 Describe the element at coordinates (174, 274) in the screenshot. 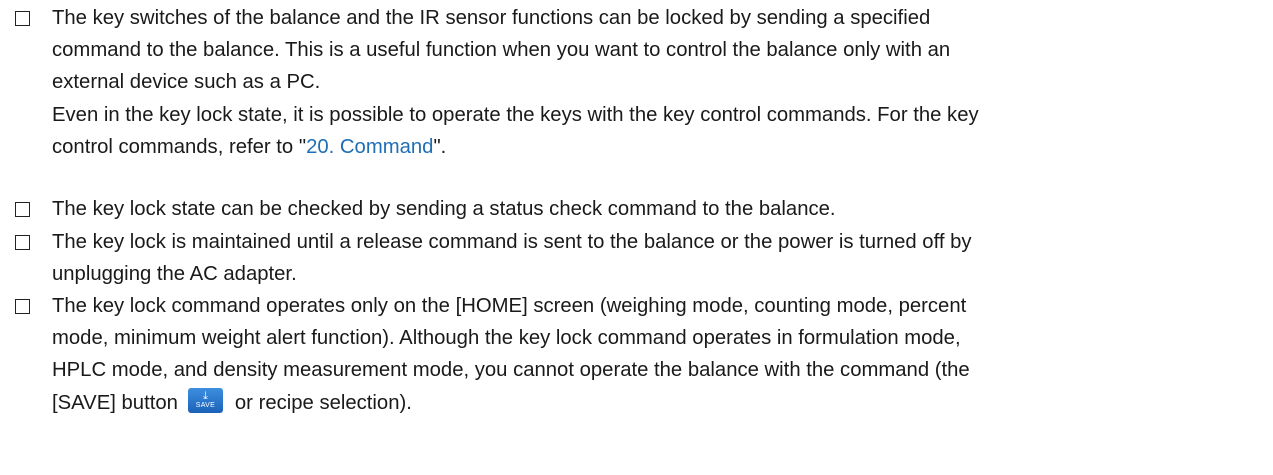

I see `text-line: unplugging the AC adapter.` at that location.